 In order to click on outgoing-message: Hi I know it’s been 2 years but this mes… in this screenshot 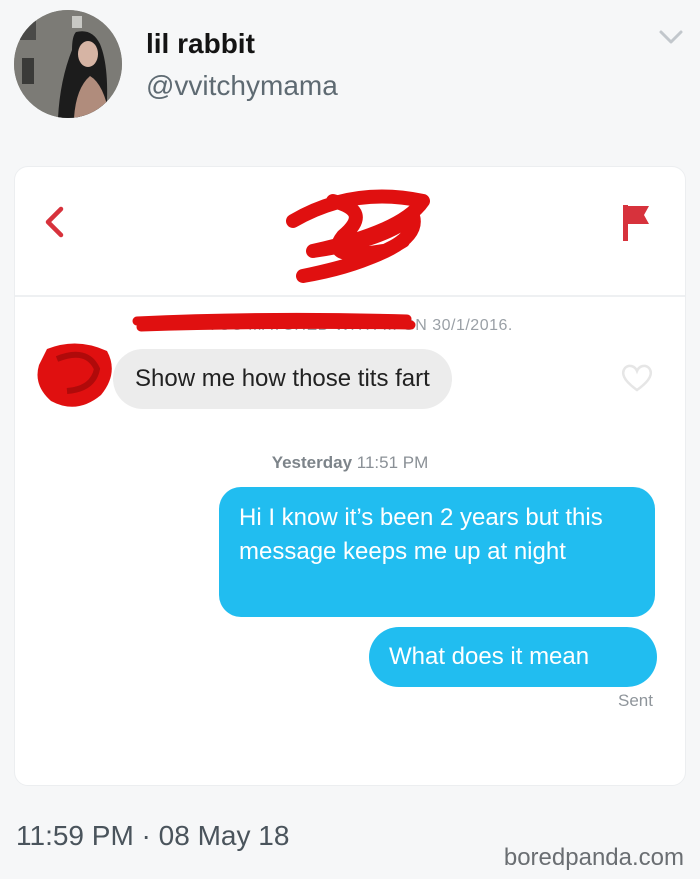, I will do `click(437, 552)`.